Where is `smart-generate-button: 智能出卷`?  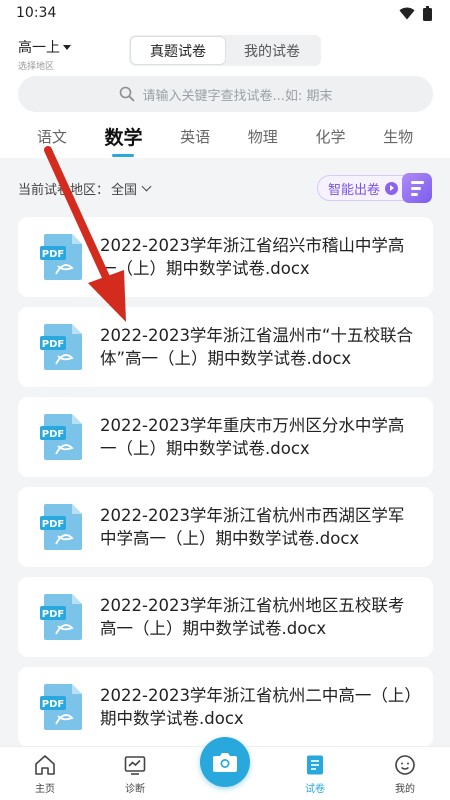
smart-generate-button: 智能出卷 is located at coordinates (374, 188).